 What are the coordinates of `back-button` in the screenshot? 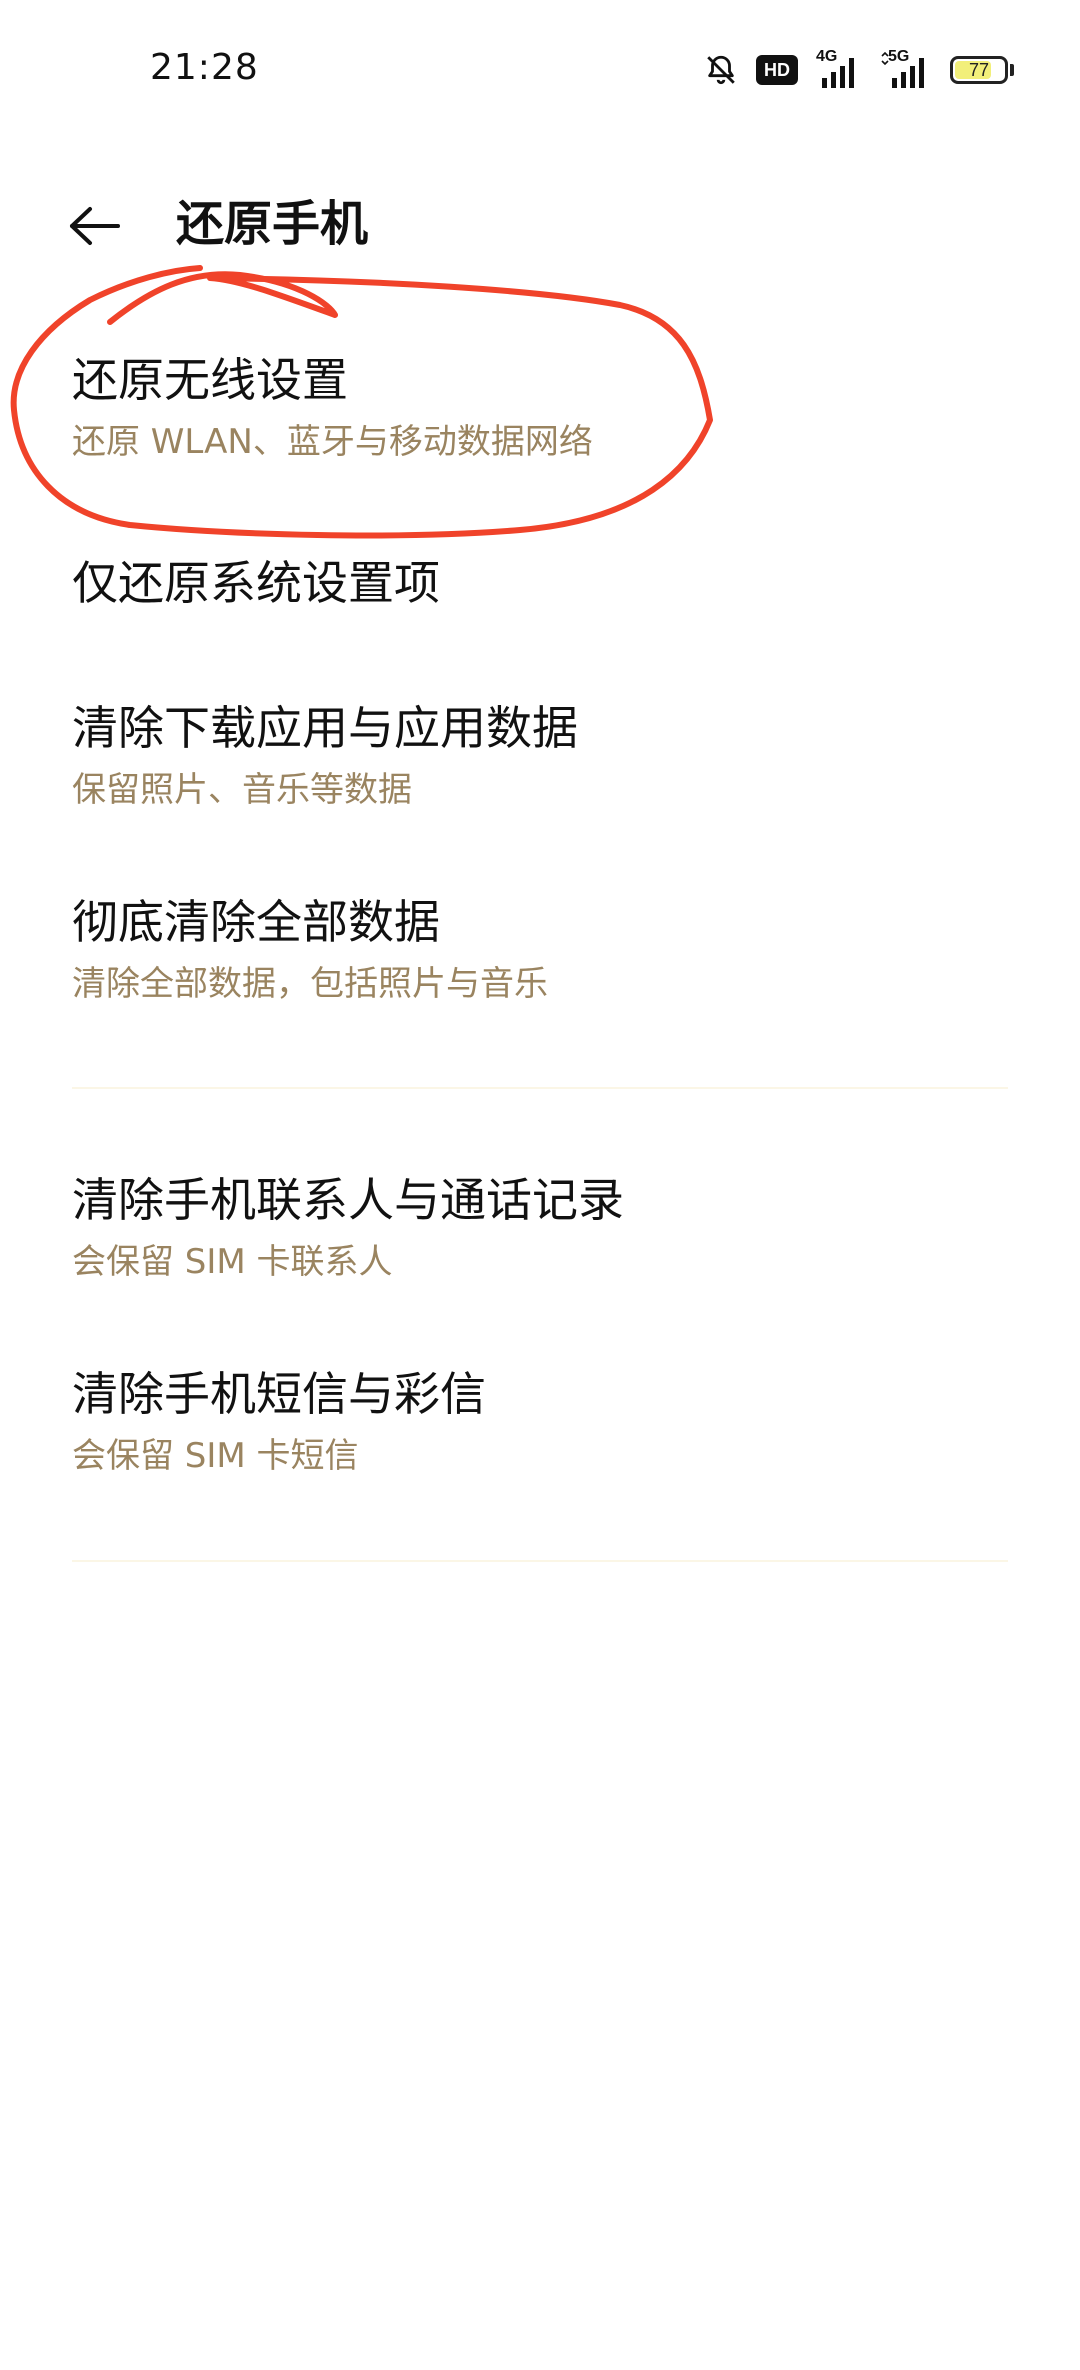 It's located at (95, 228).